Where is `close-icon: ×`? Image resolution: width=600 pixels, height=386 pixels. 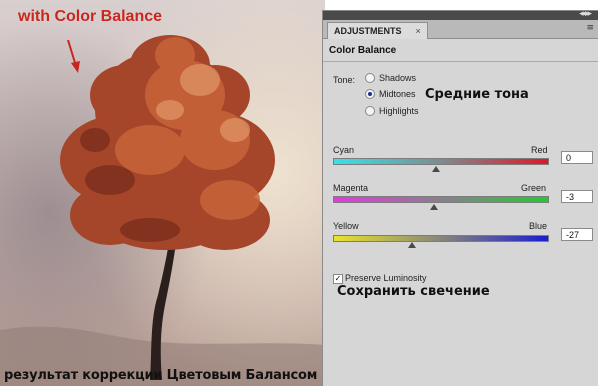 close-icon: × is located at coordinates (418, 31).